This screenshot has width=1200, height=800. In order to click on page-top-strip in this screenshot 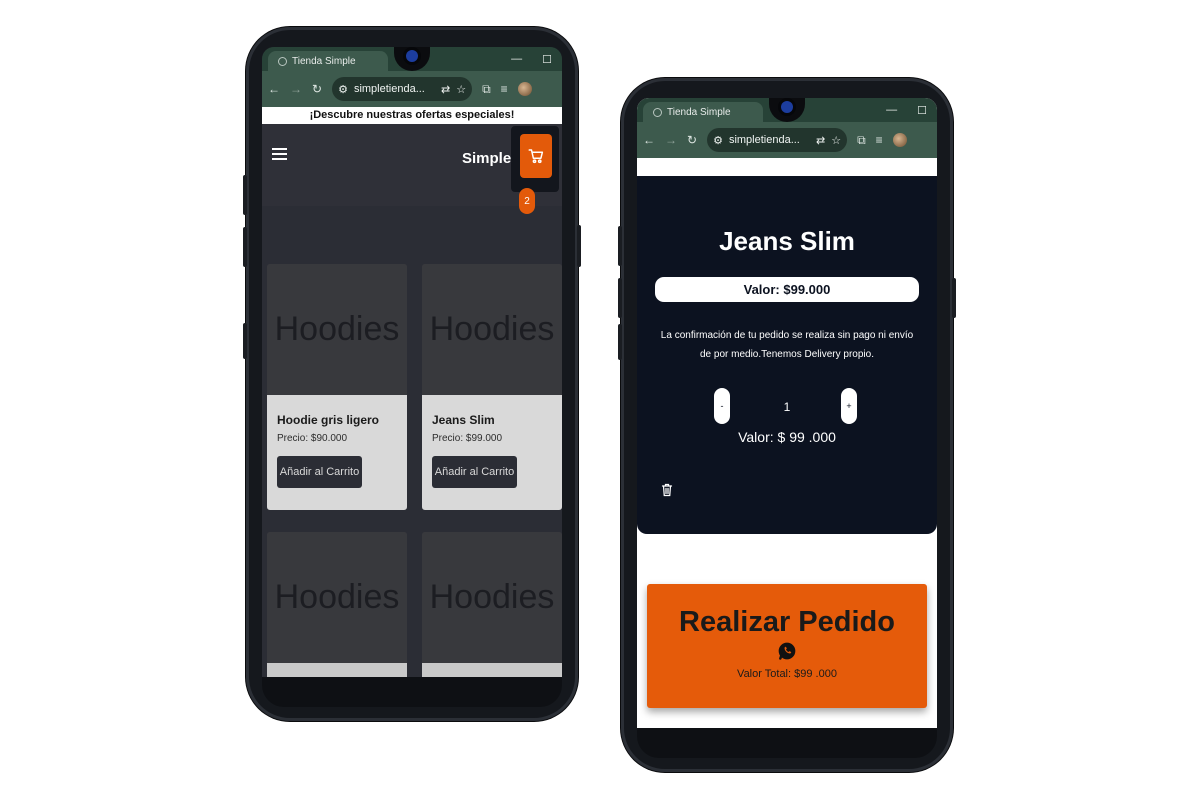, I will do `click(787, 167)`.